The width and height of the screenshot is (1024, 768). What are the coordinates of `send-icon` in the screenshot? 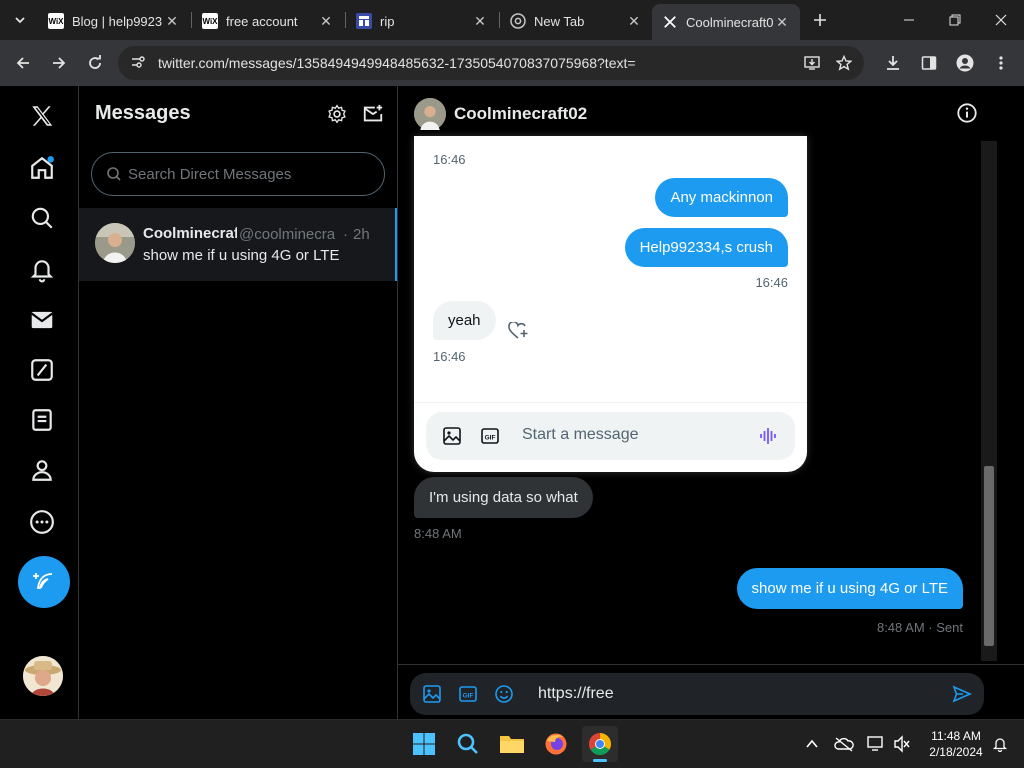 It's located at (962, 694).